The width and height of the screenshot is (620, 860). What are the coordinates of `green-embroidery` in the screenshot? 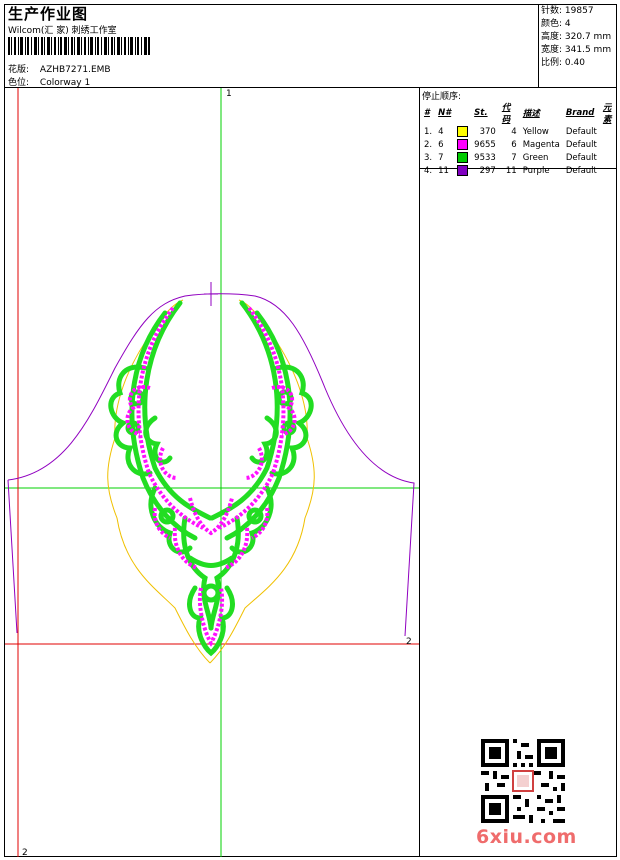 It's located at (211, 478).